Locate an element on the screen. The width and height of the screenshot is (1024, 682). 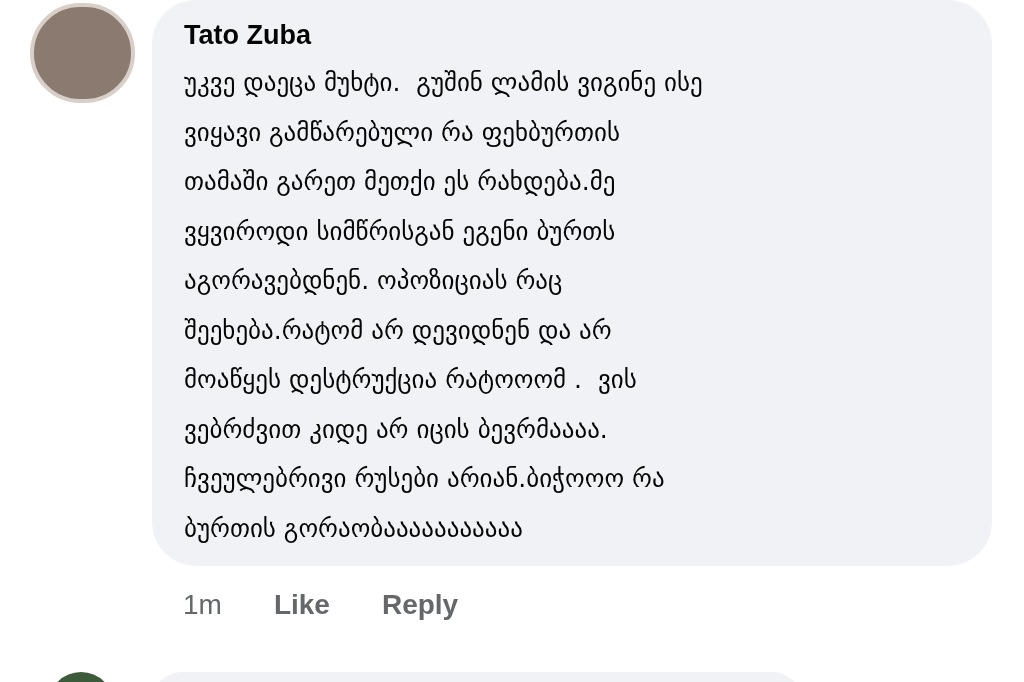
author-name: Tato Zuba is located at coordinates (588, 35).